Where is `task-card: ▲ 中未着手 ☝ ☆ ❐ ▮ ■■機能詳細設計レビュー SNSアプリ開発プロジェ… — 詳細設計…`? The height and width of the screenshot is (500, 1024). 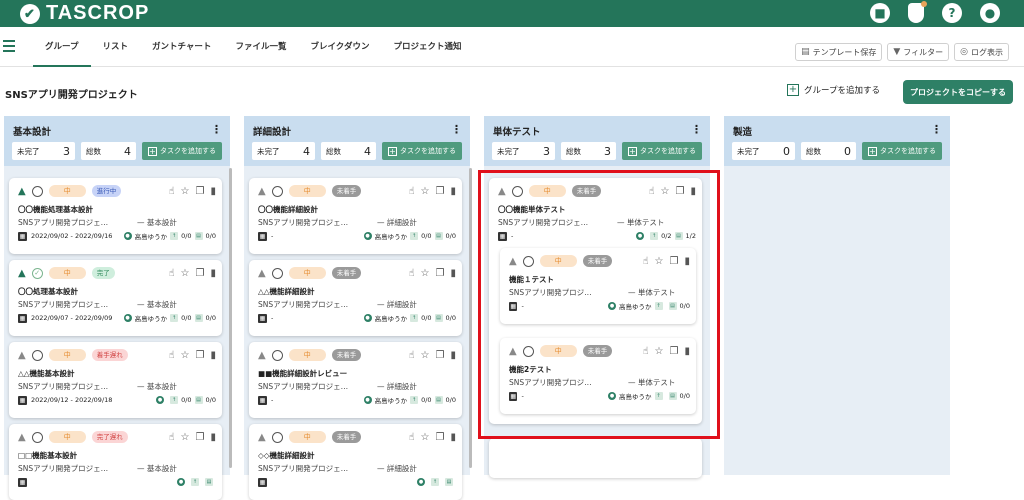 task-card: ▲ 中未着手 ☝ ☆ ❐ ▮ ■■機能詳細設計レビュー SNSアプリ開発プロジェ… — 詳細設計… is located at coordinates (355, 380).